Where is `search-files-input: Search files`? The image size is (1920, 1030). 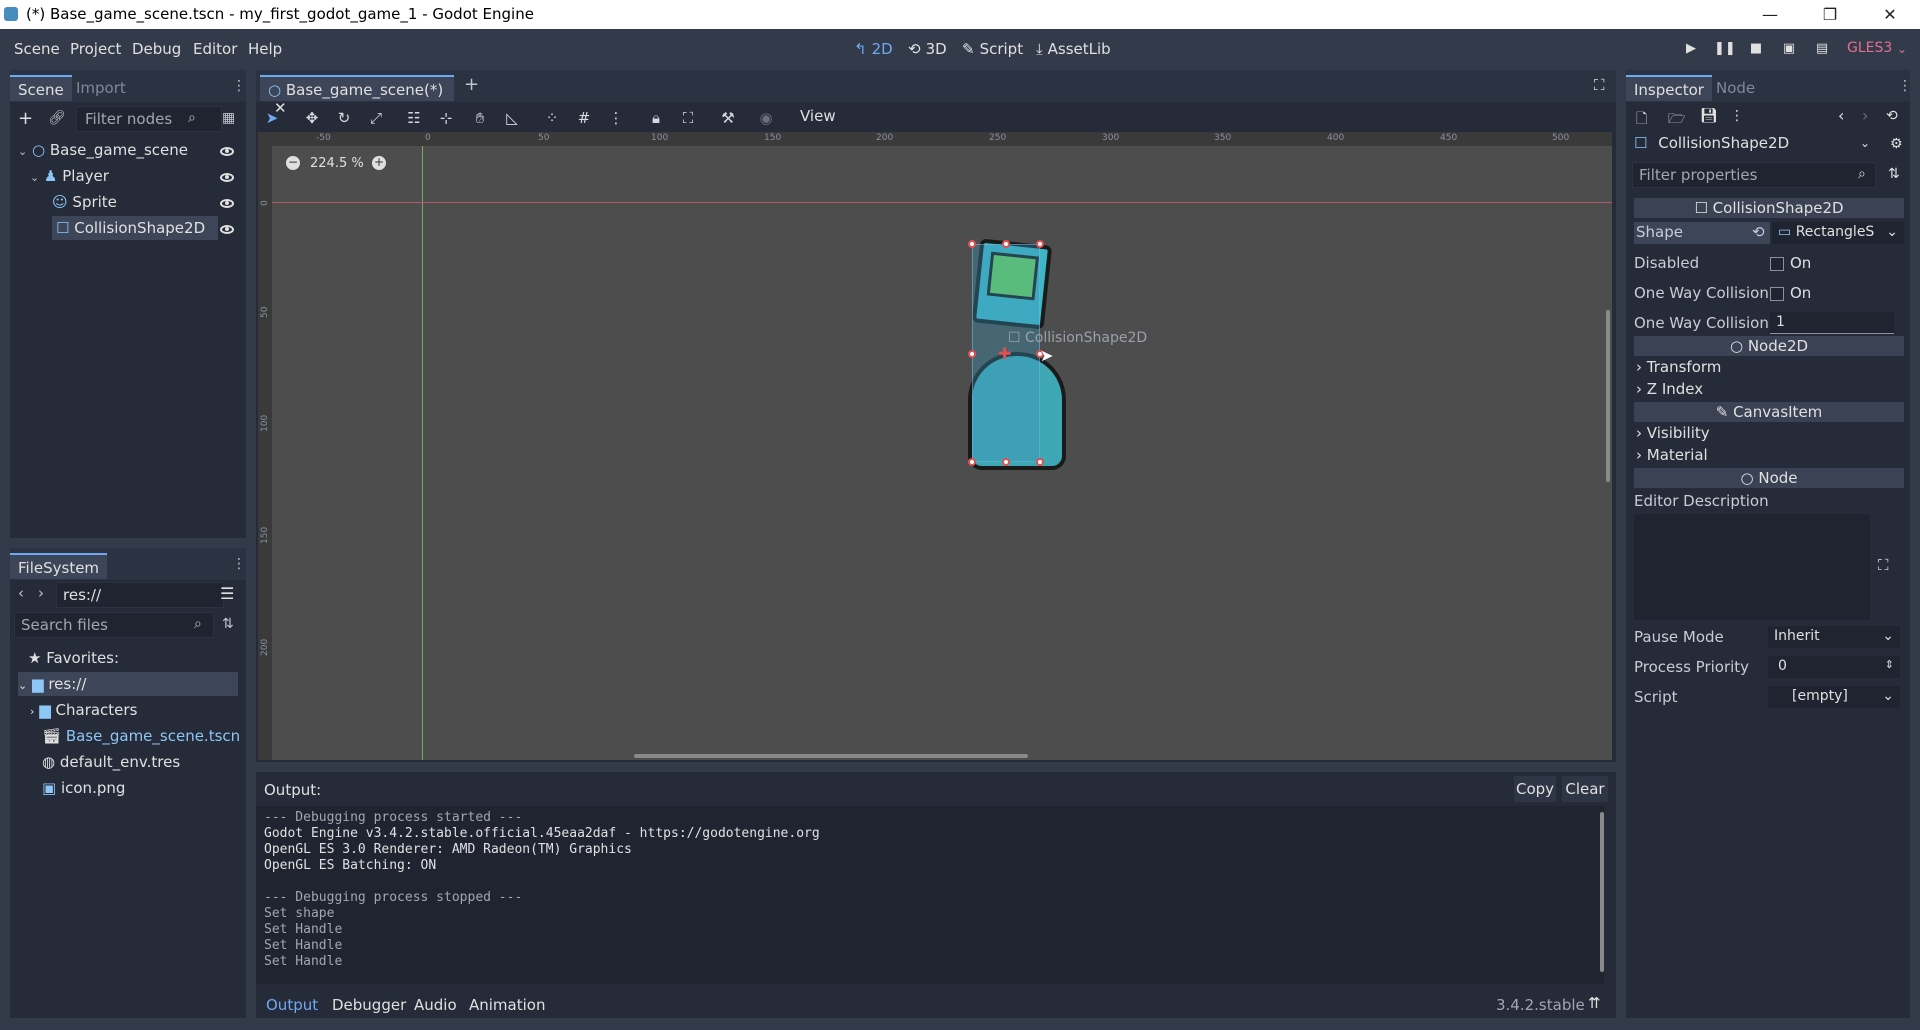 search-files-input: Search files is located at coordinates (114, 625).